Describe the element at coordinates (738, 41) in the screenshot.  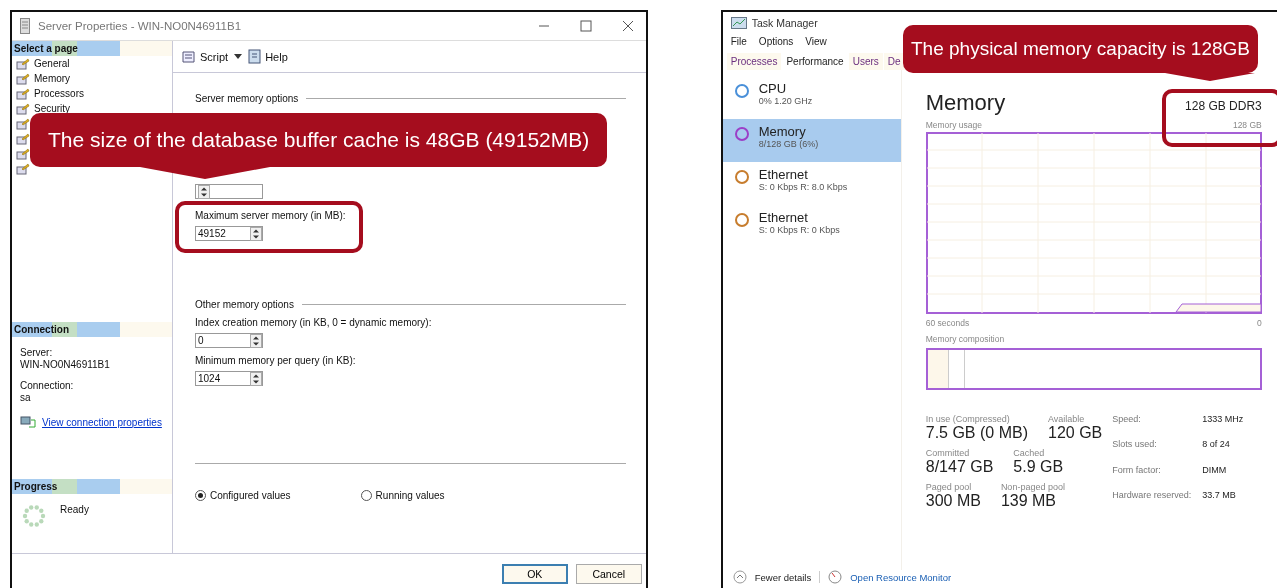
I see `menu-item: File` at that location.